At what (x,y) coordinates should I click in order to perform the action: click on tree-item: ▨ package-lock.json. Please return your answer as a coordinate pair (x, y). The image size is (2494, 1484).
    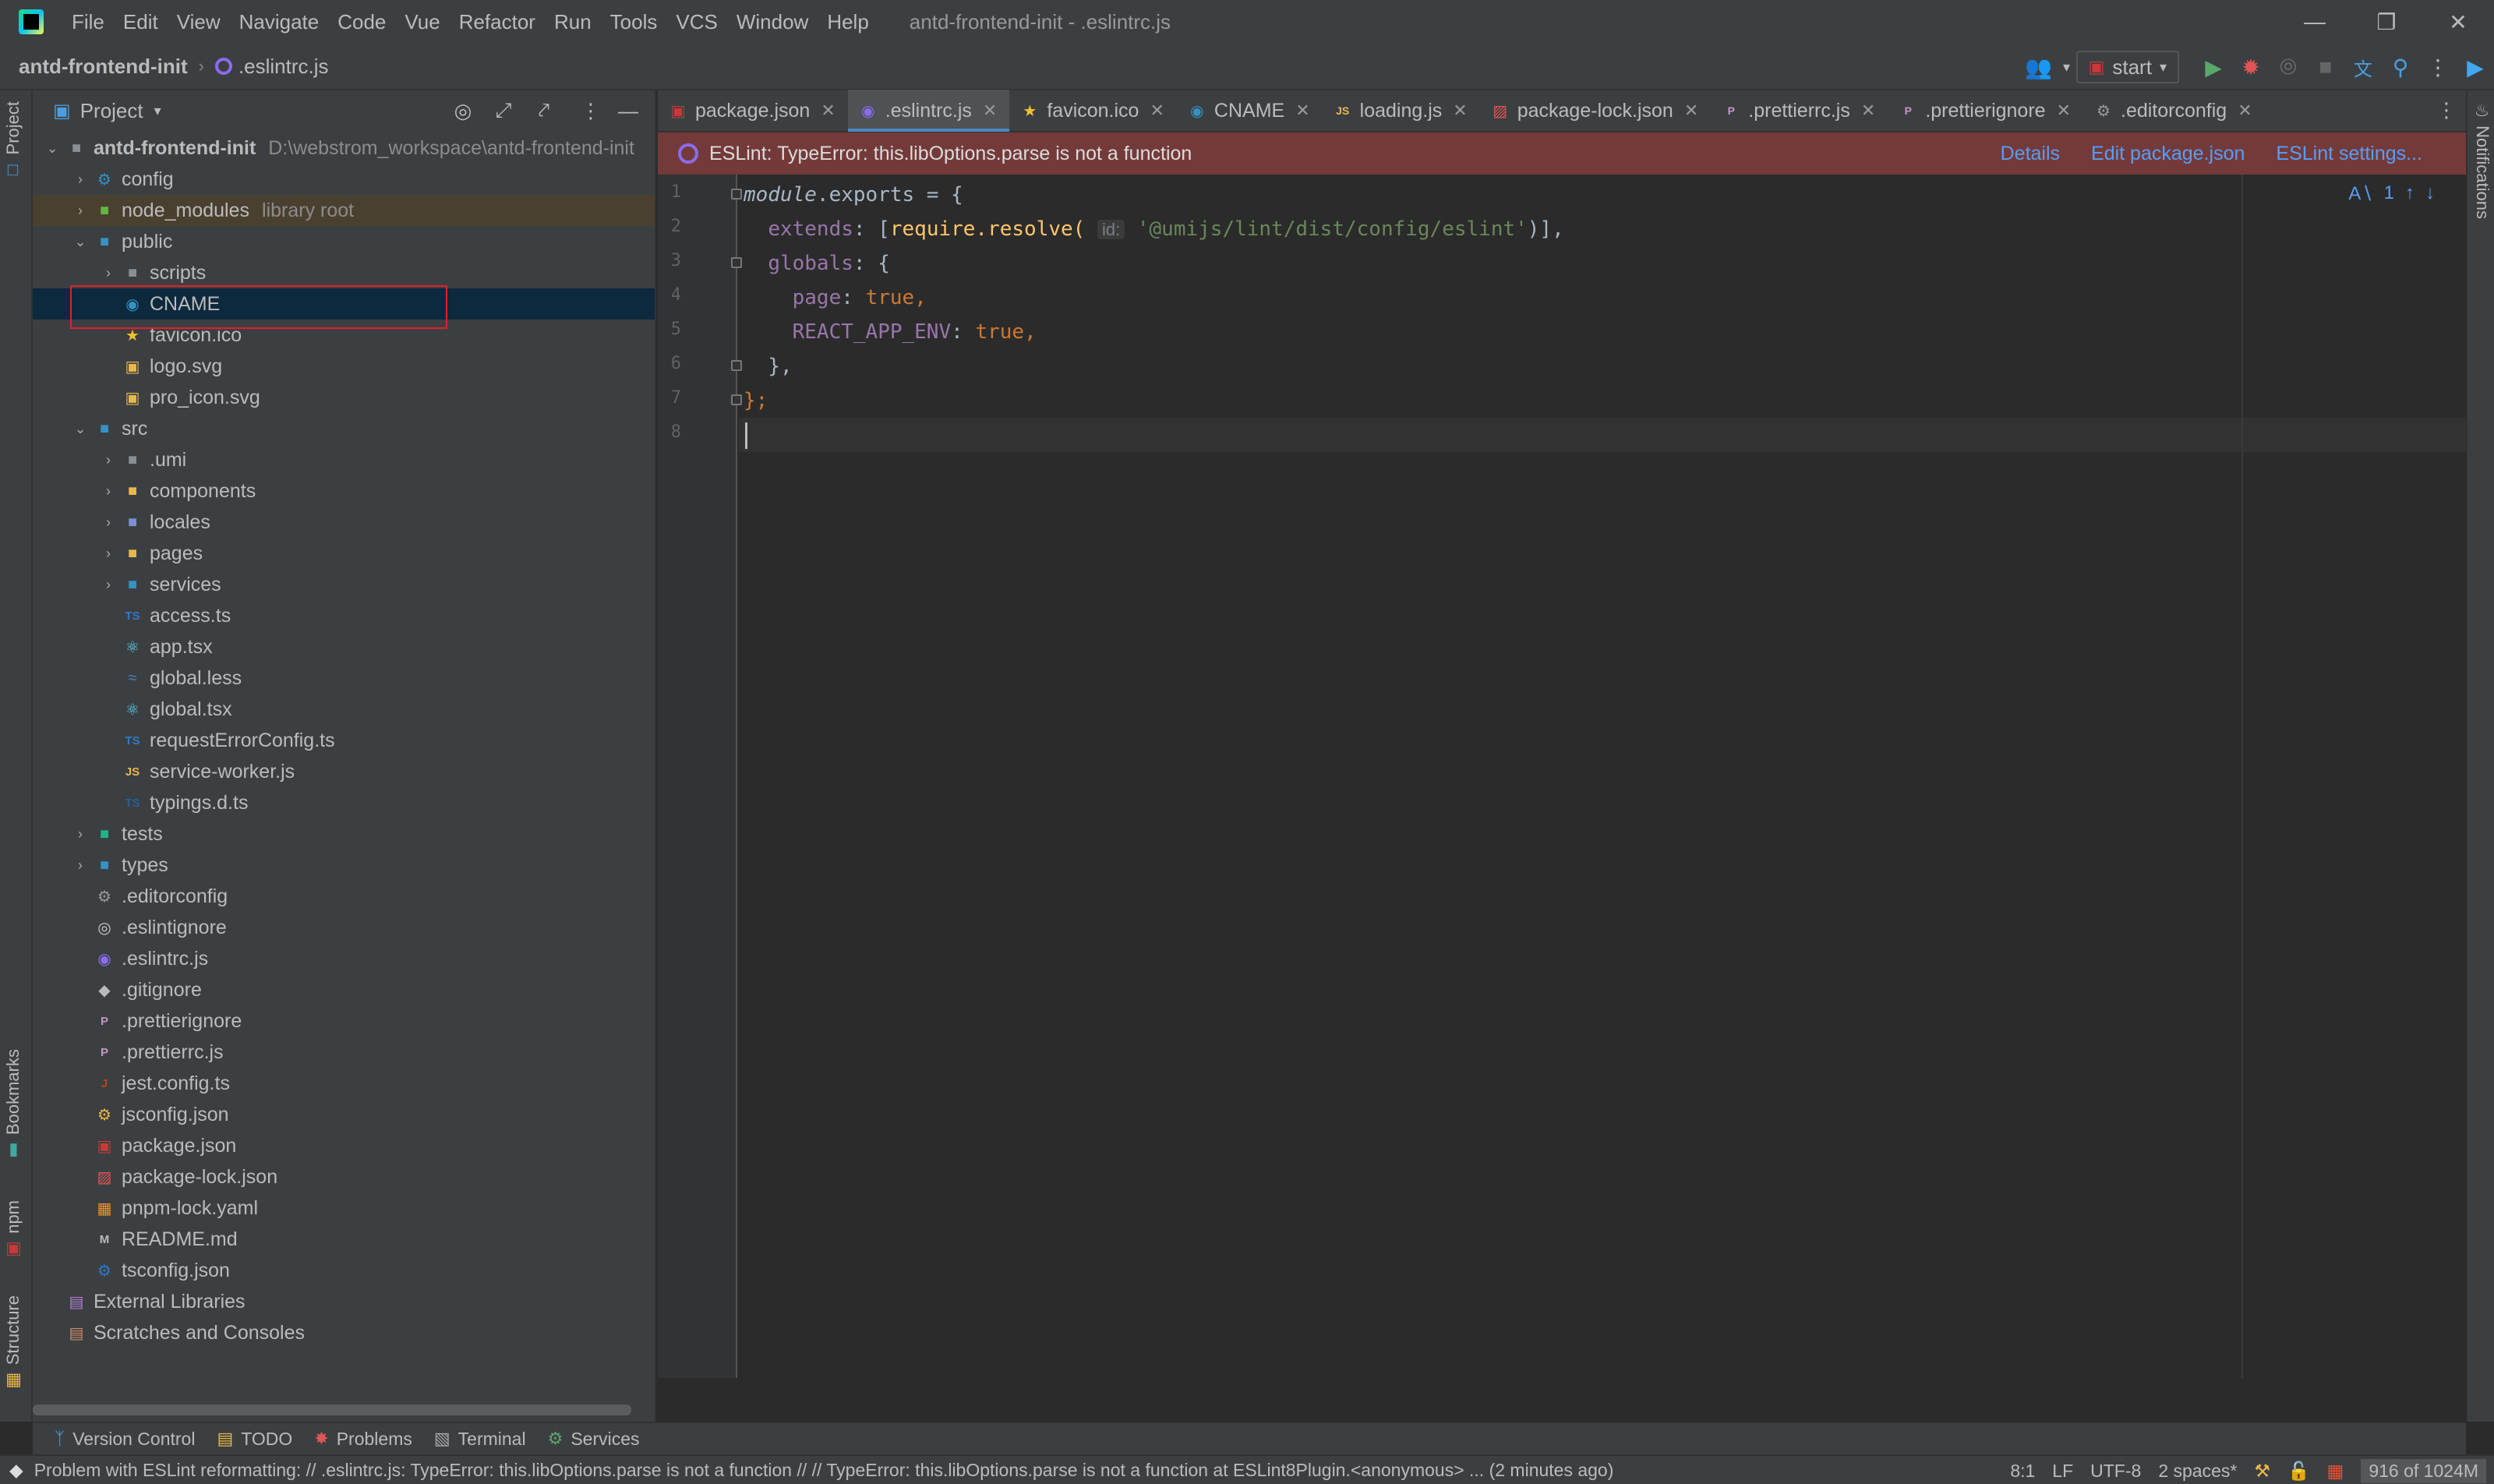
    Looking at the image, I should click on (344, 1176).